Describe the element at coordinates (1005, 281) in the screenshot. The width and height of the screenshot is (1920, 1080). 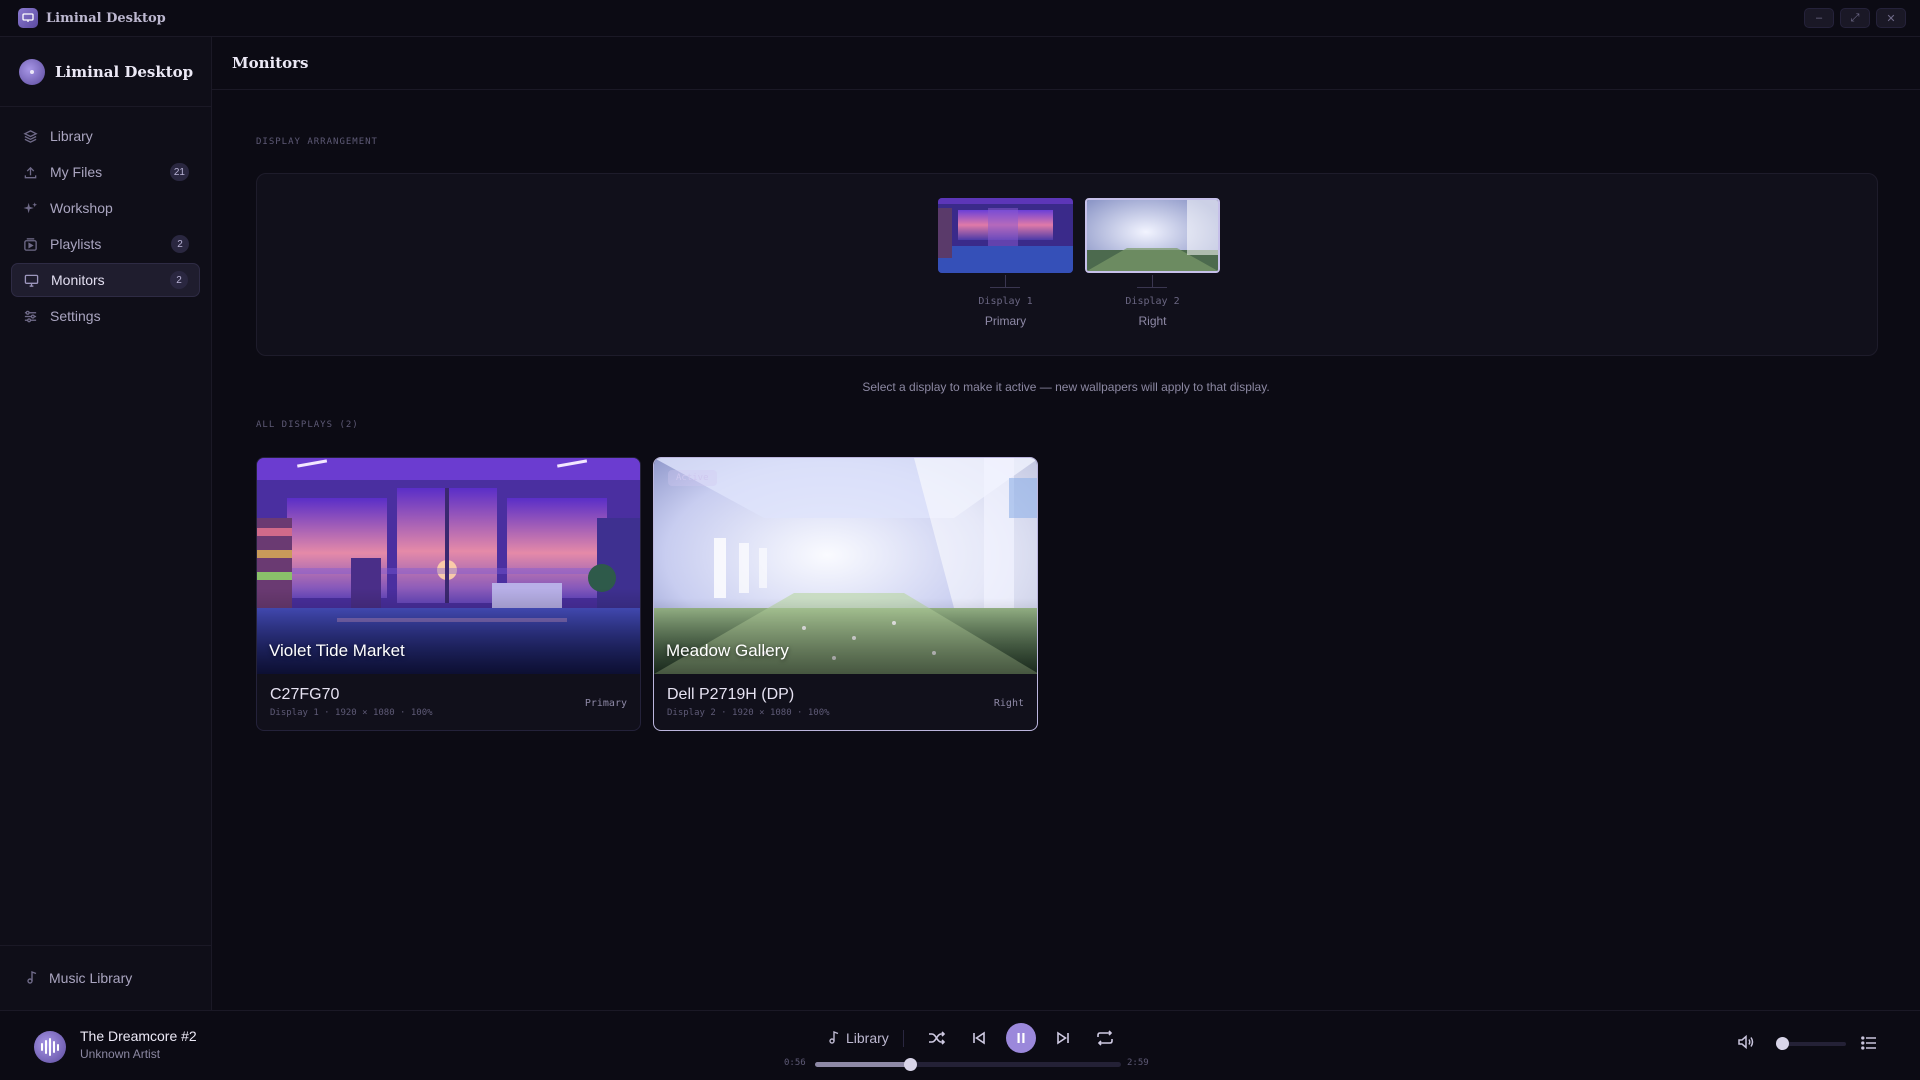
I see `display-1-stand` at that location.